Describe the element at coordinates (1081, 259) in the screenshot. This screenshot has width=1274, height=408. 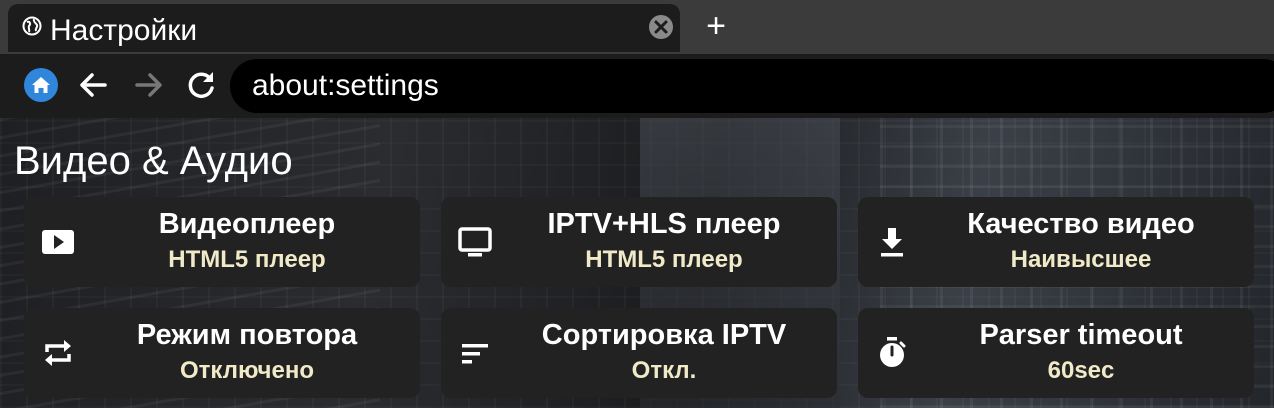
I see `setting-value: Наивысшее` at that location.